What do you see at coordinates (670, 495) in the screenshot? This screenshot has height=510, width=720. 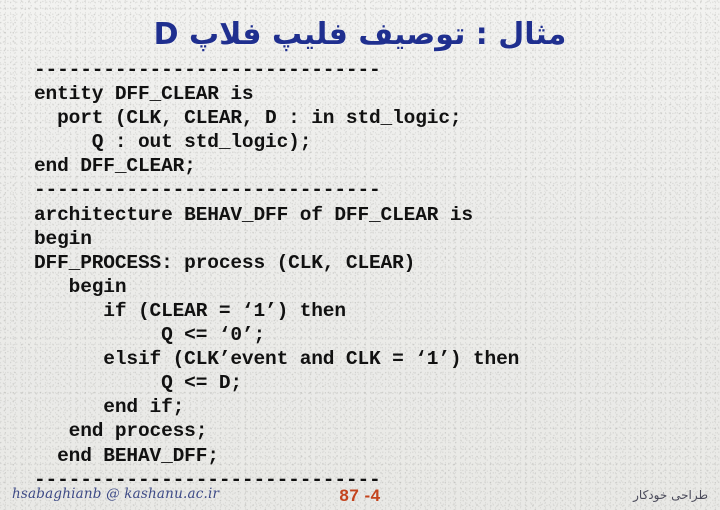 I see `footer-course-label: طراحی خودکار` at bounding box center [670, 495].